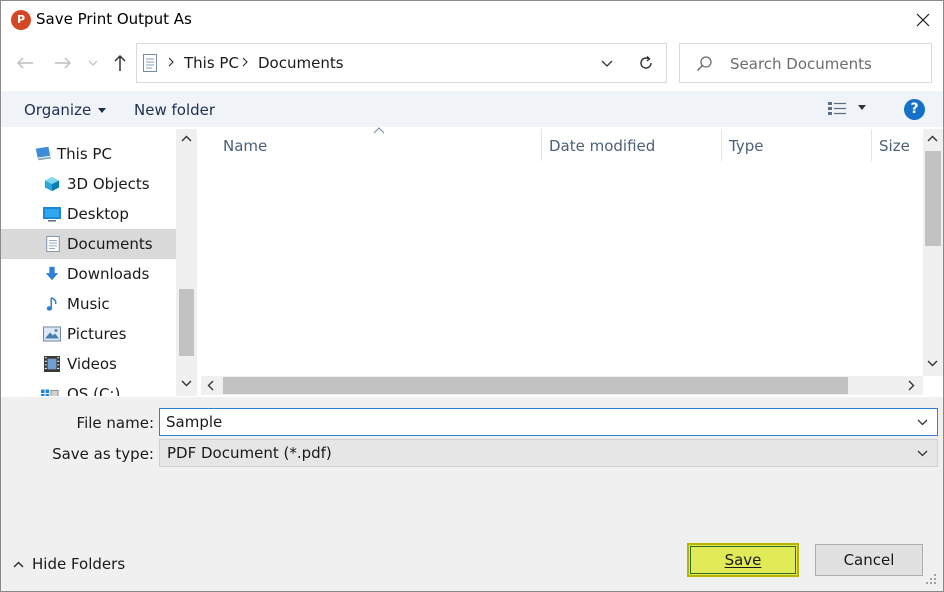 The height and width of the screenshot is (592, 944). I want to click on close-icon, so click(923, 20).